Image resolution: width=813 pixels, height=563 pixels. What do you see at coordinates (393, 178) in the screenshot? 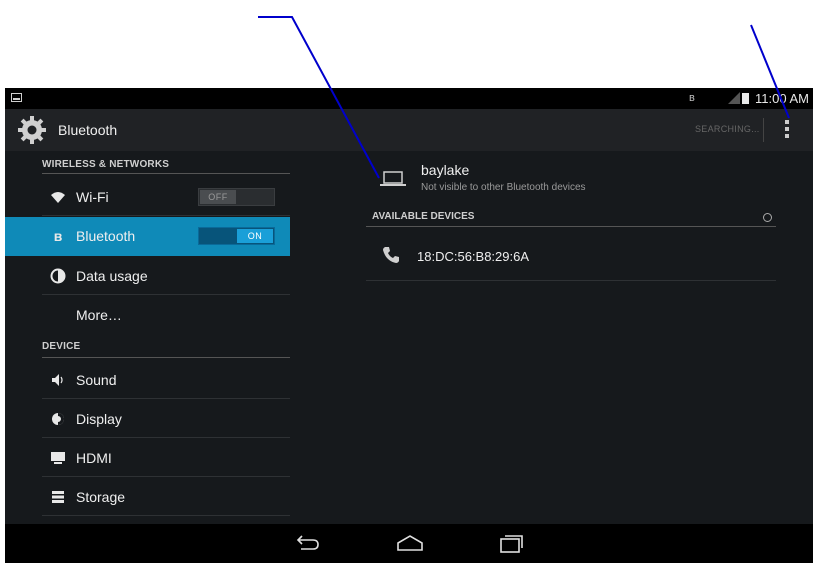
I see `laptop-icon` at bounding box center [393, 178].